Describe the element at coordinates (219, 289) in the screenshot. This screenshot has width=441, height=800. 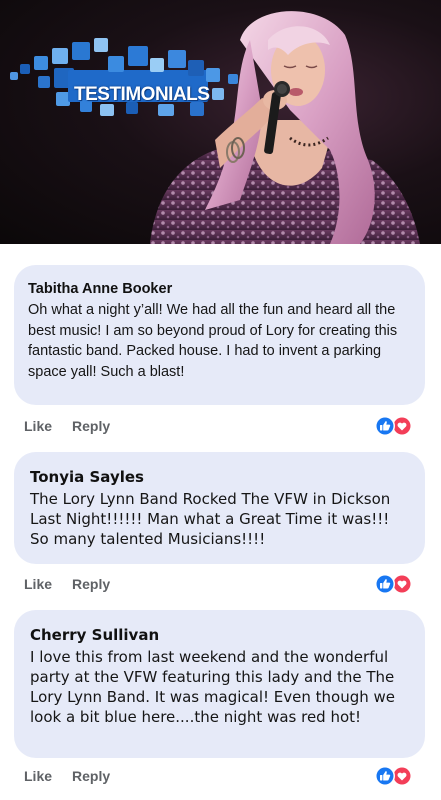
I see `comment-author: Tabitha Anne Booker` at that location.